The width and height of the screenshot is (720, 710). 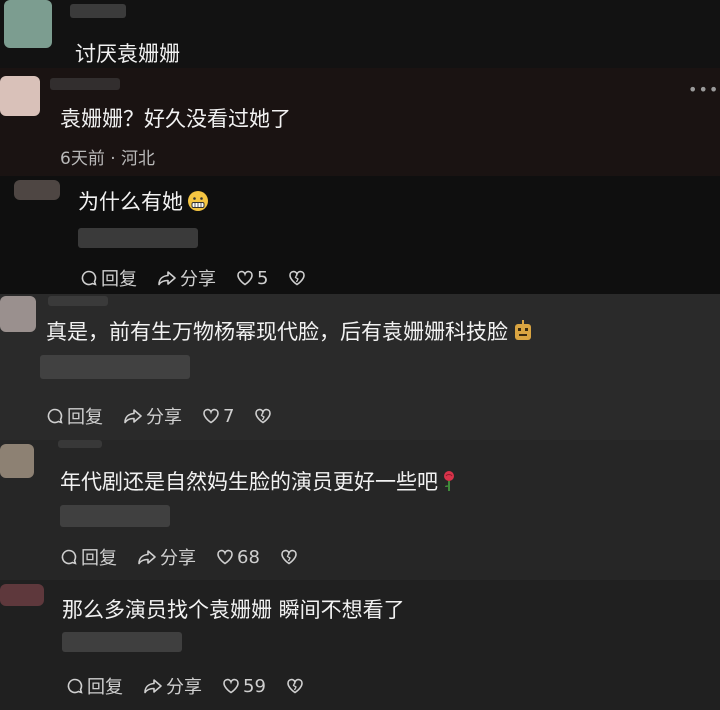 I want to click on comment-text: 年代剧还是自然妈生脸的演员更好一些吧, so click(x=258, y=482).